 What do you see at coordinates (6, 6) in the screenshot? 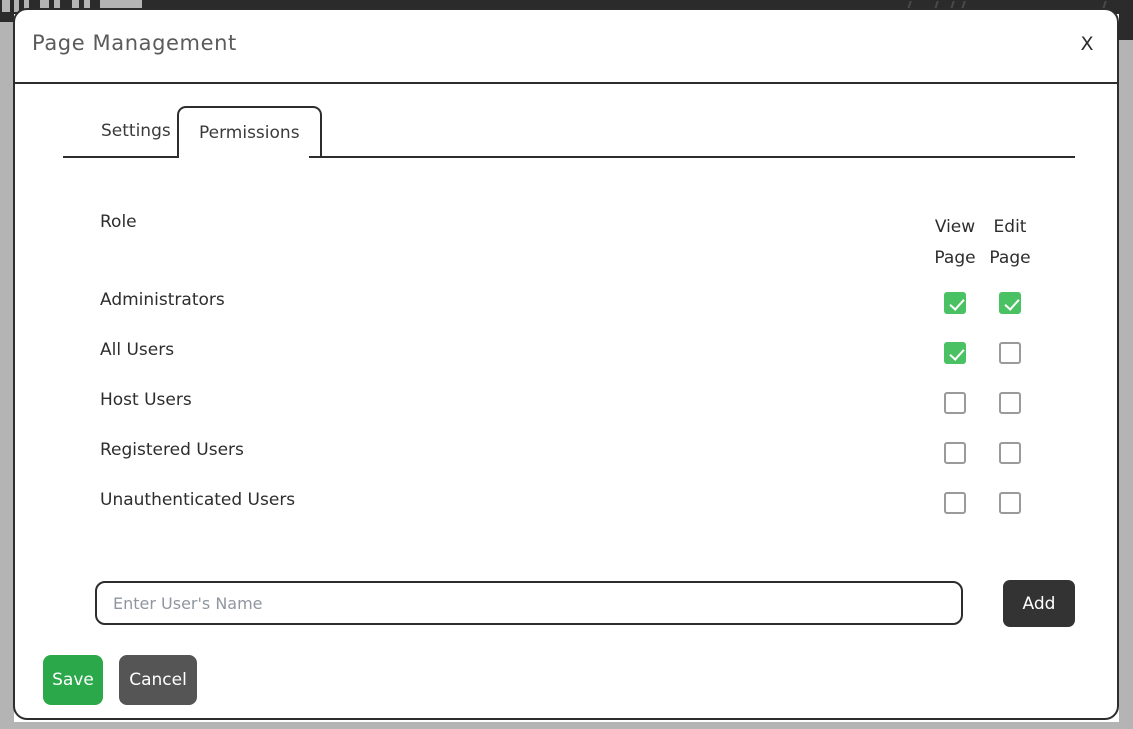
I see `background-menu-item` at bounding box center [6, 6].